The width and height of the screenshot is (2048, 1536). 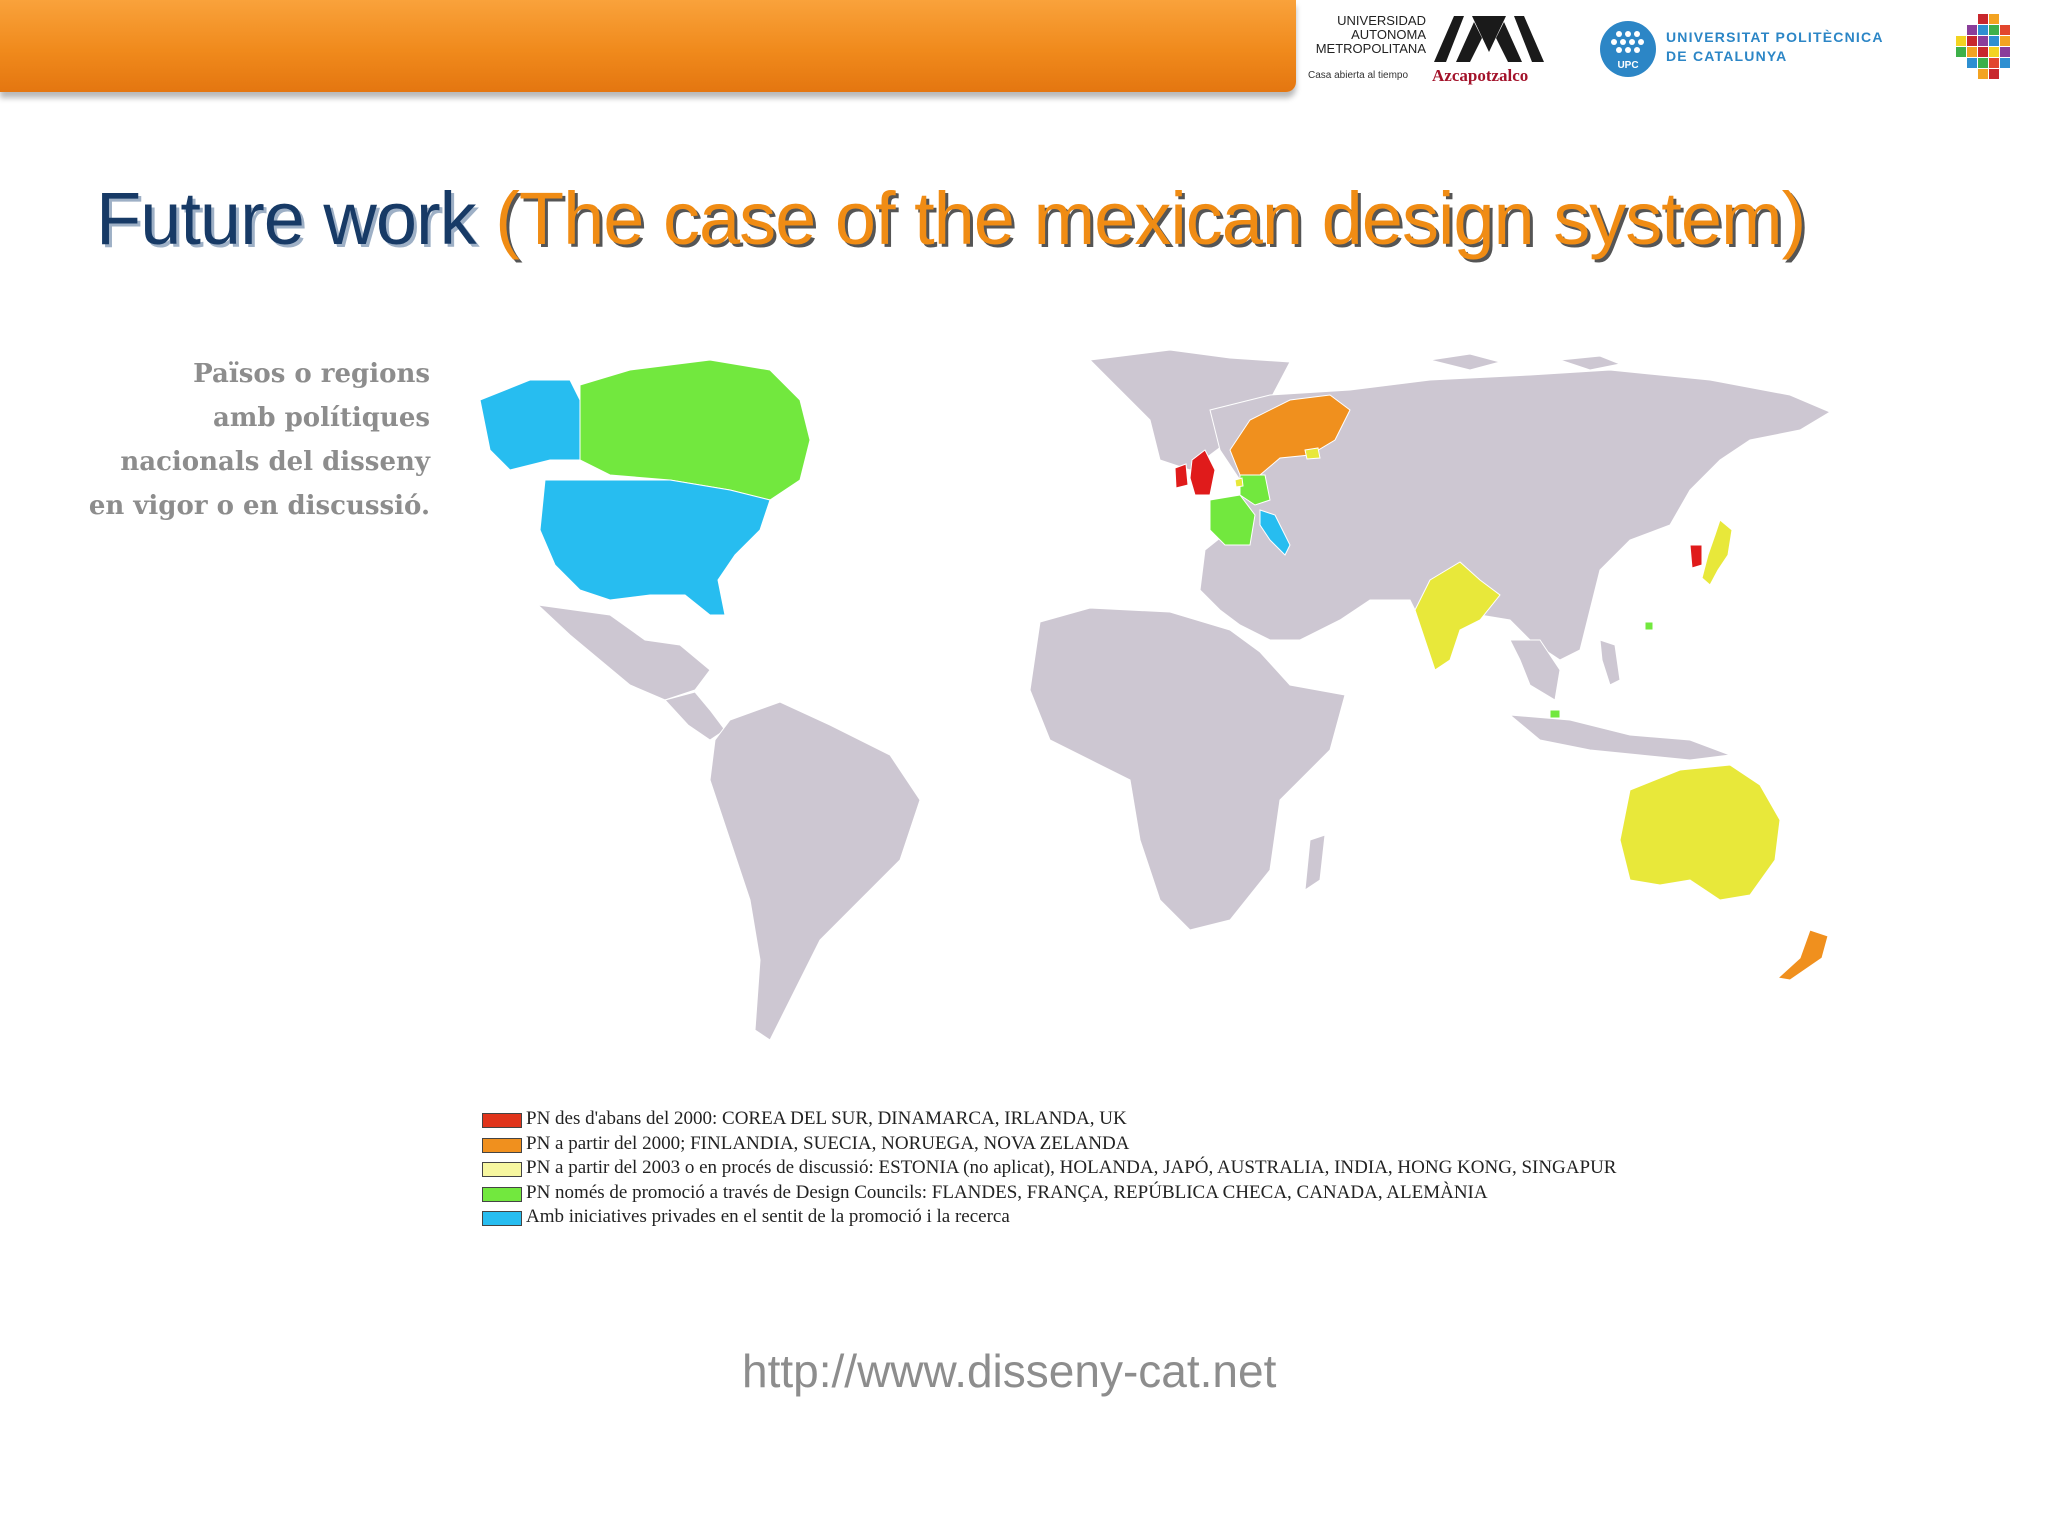 What do you see at coordinates (535, 425) in the screenshot?
I see `region-alaska` at bounding box center [535, 425].